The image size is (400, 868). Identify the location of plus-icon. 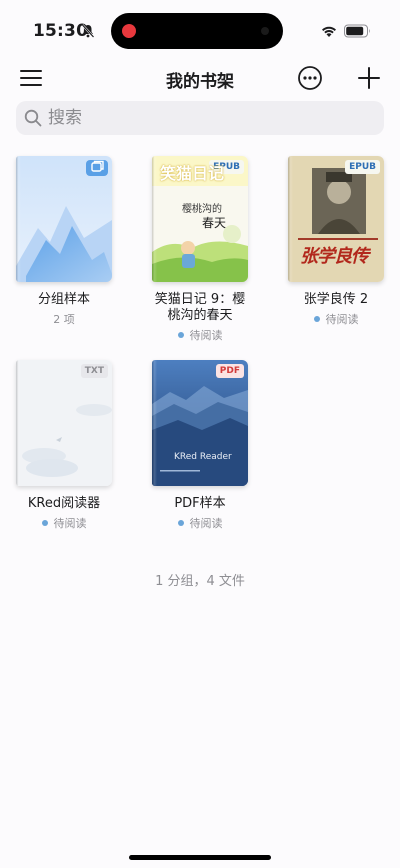
(369, 78).